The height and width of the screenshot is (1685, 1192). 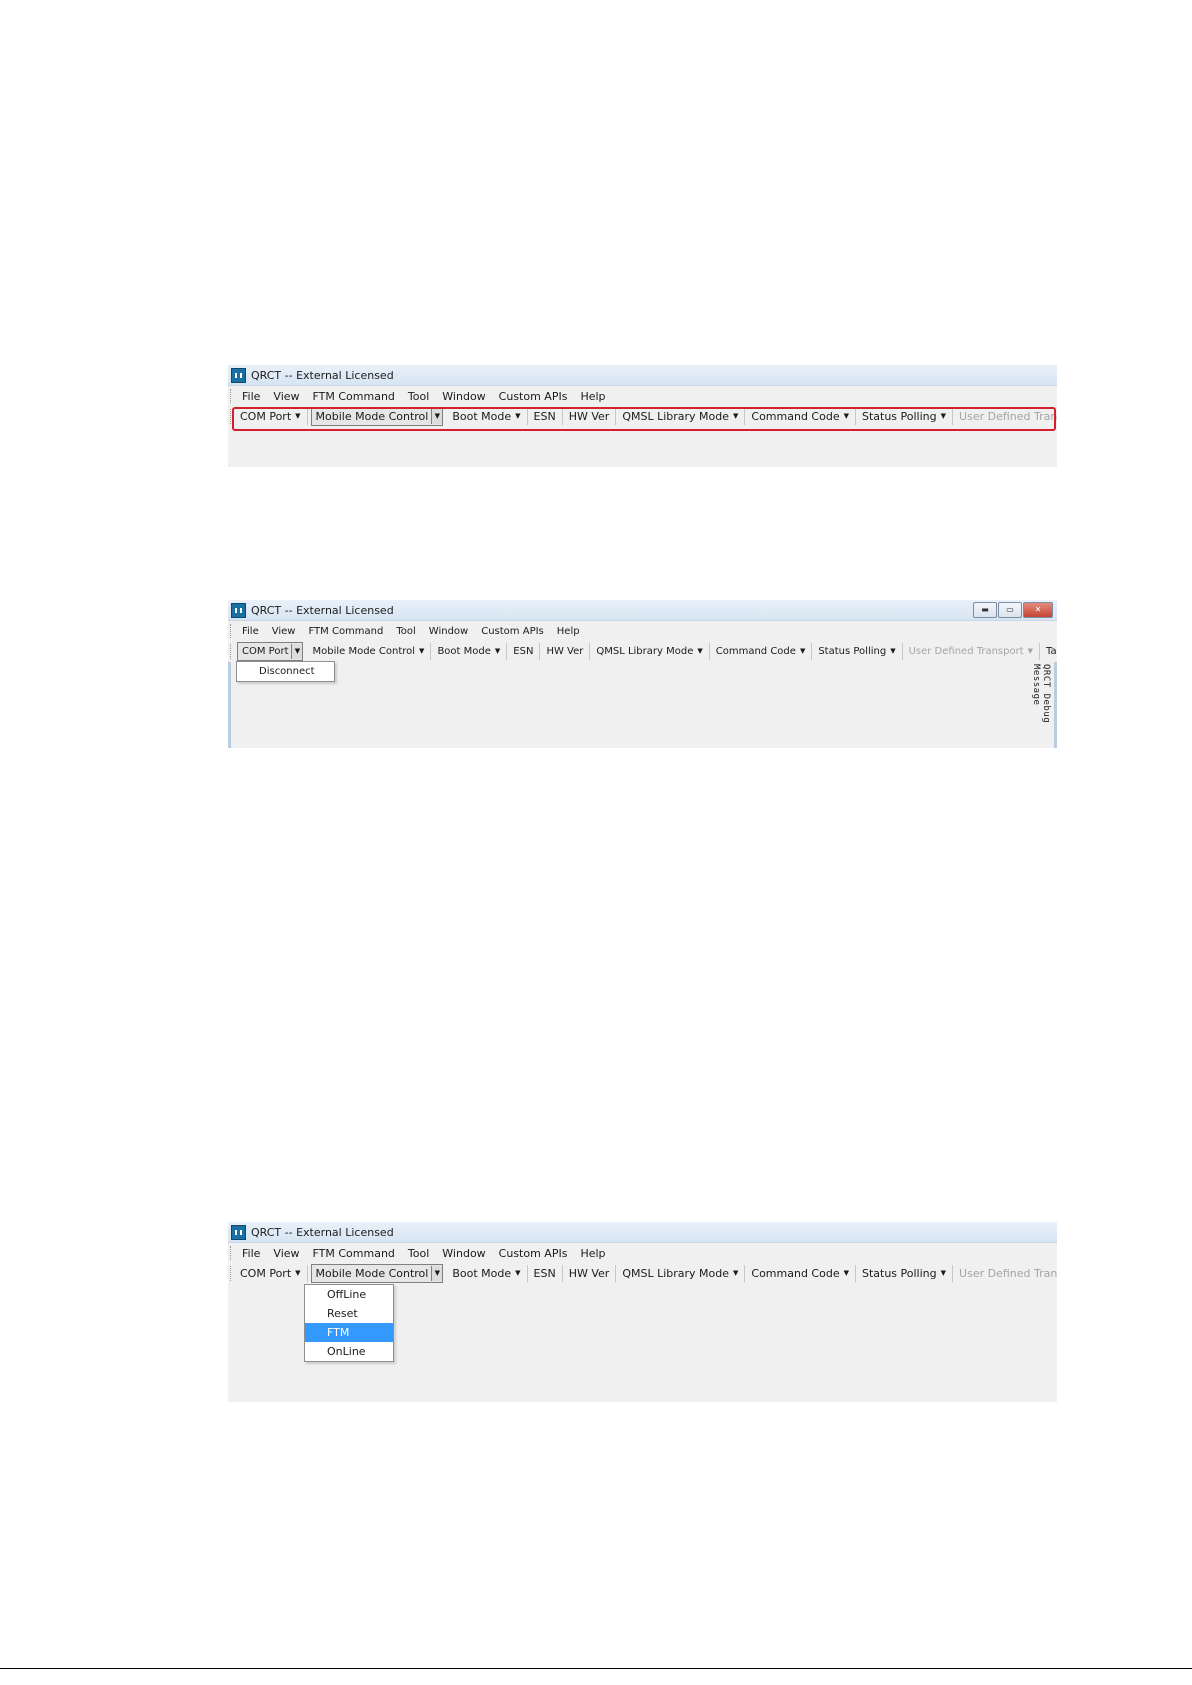 I want to click on com-port-dropdown-menu: Disconnect, so click(x=285, y=671).